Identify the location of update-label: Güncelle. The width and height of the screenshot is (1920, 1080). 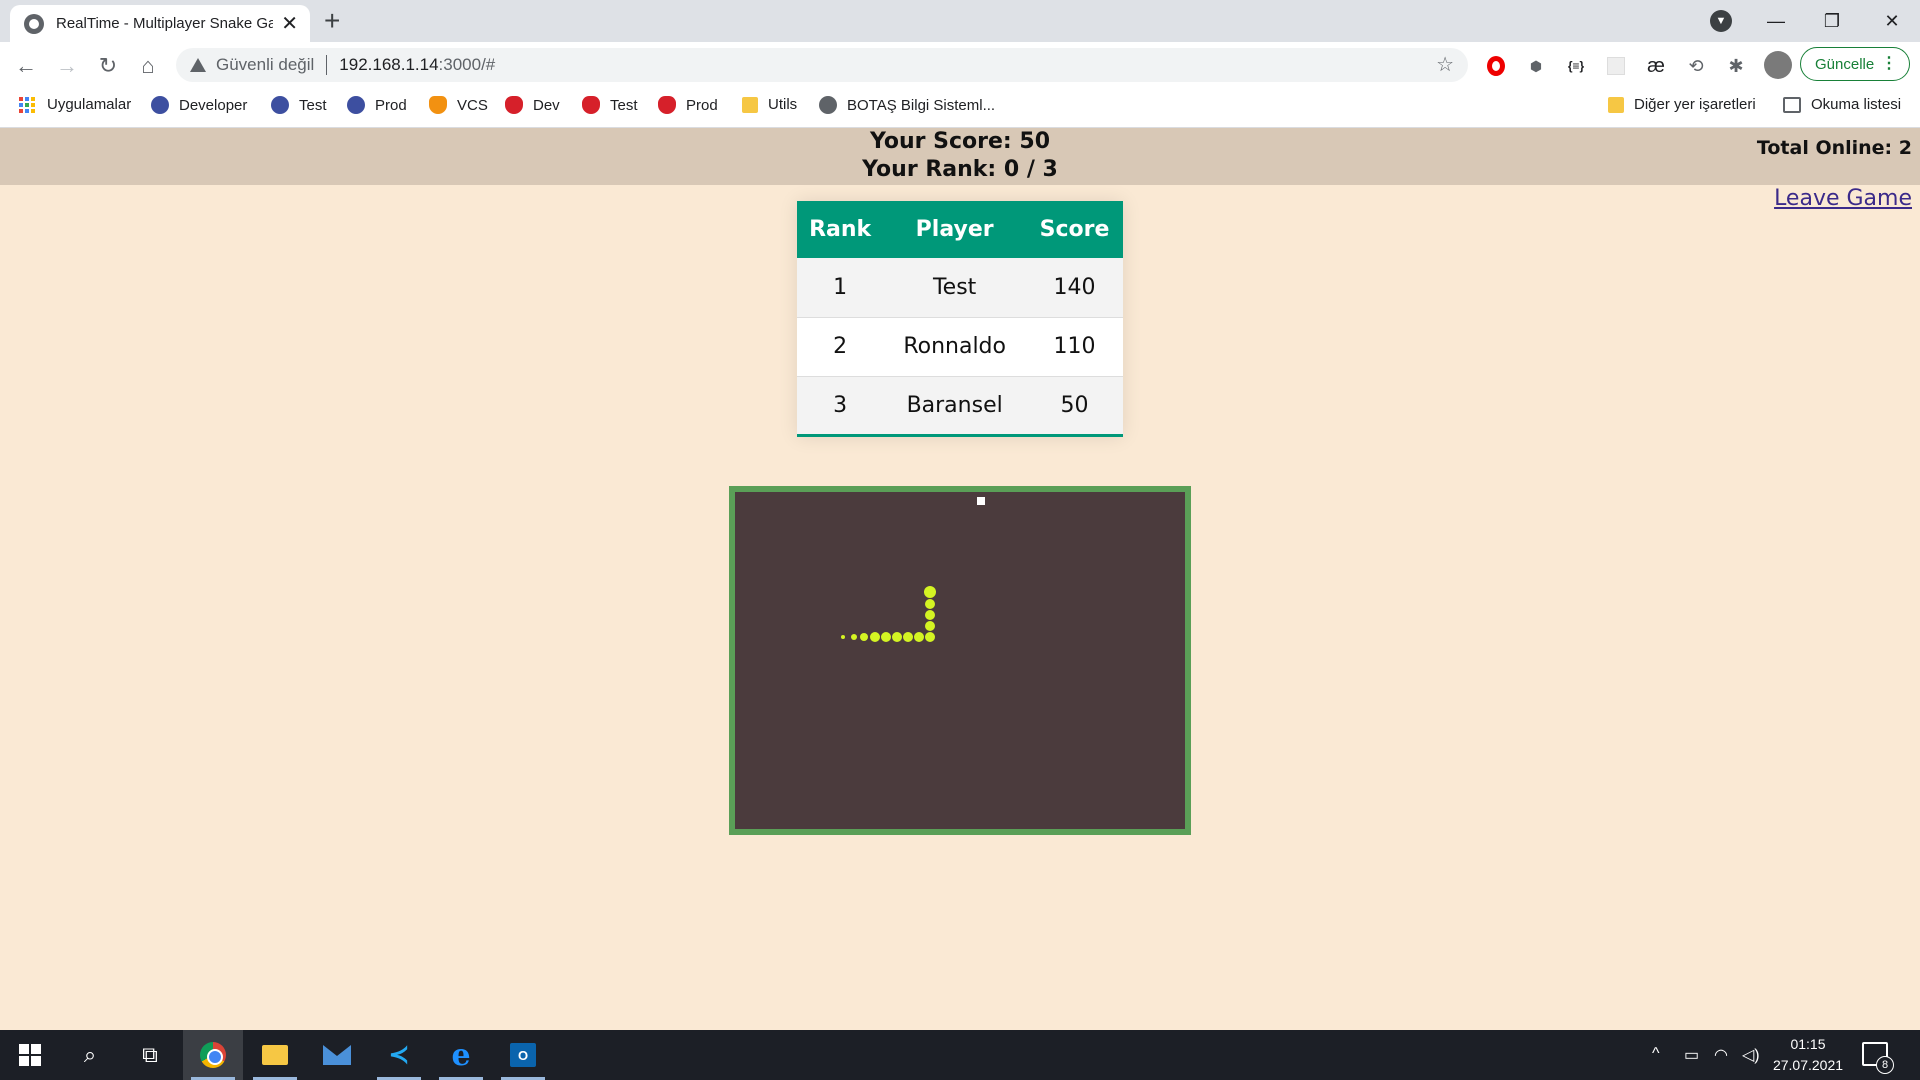
(1845, 64).